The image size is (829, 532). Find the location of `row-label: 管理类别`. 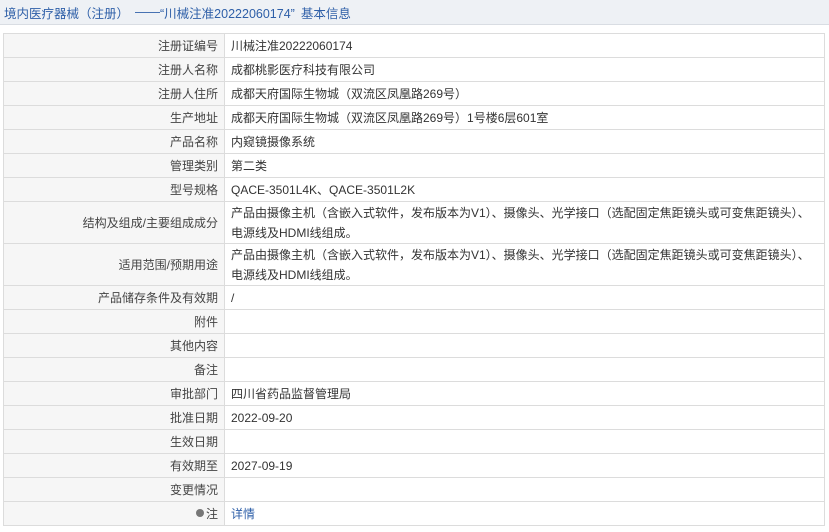

row-label: 管理类别 is located at coordinates (114, 165).